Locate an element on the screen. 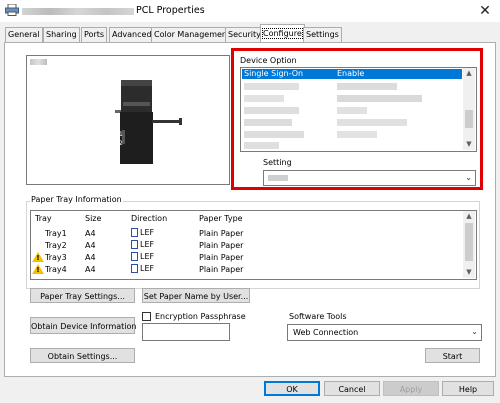 The height and width of the screenshot is (403, 500). tab-ports: Ports is located at coordinates (94, 34).